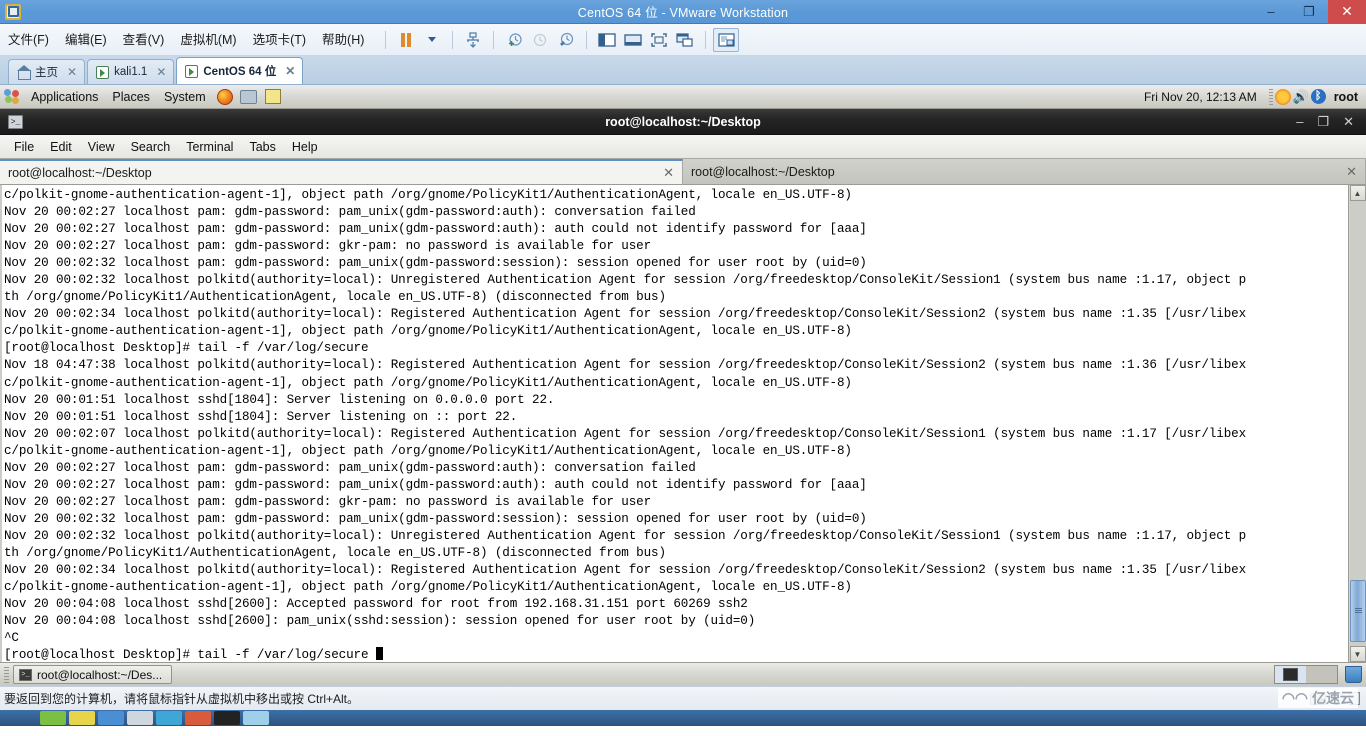 This screenshot has width=1366, height=736. What do you see at coordinates (240, 70) in the screenshot?
I see `vm-tab-centos: CentOS 64 位 ✕` at bounding box center [240, 70].